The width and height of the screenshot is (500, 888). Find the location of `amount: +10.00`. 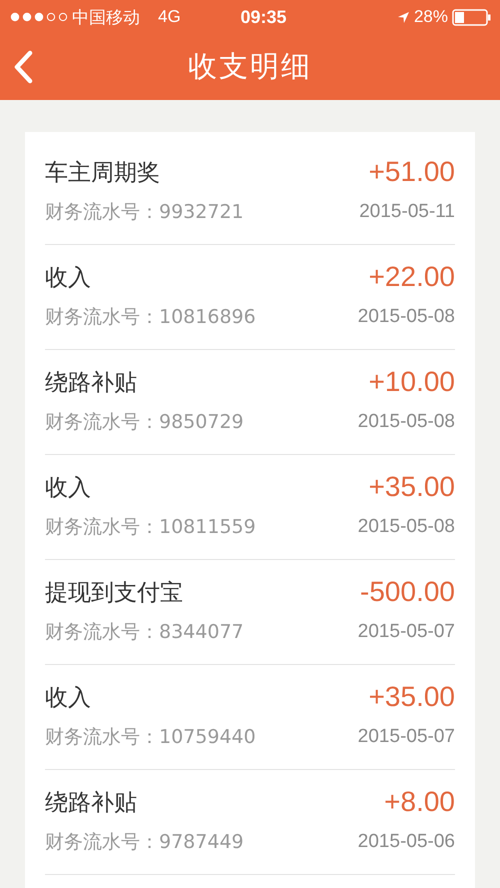

amount: +10.00 is located at coordinates (411, 382).